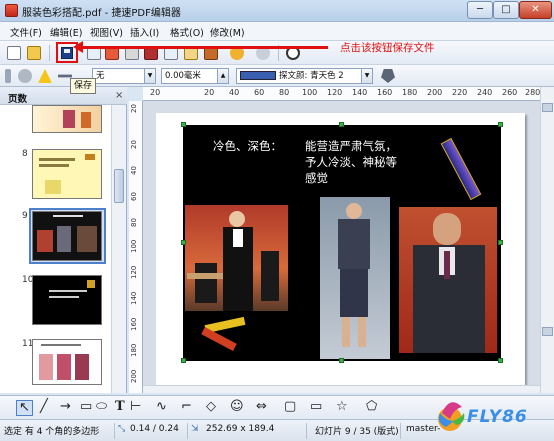 This screenshot has height=441, width=554. What do you see at coordinates (26, 32) in the screenshot?
I see `menu-file: 文件(F)` at bounding box center [26, 32].